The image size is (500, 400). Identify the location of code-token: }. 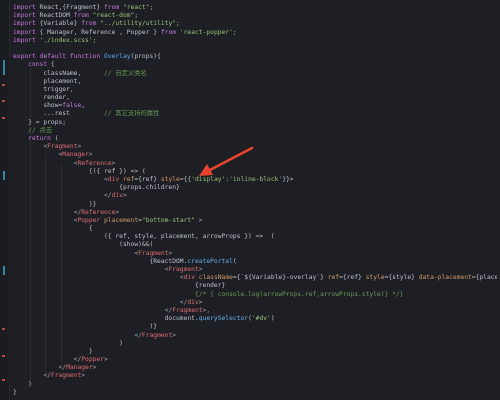
(15, 392).